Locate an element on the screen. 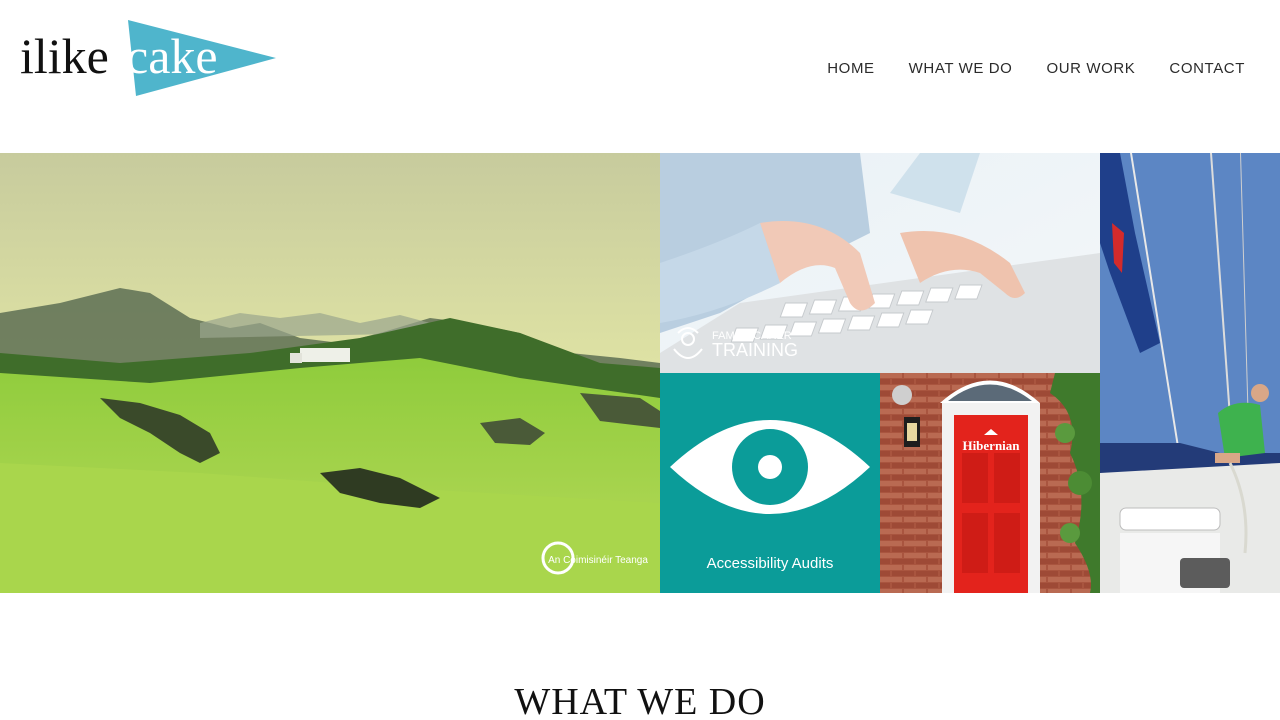  nav-home: HOME is located at coordinates (850, 68).